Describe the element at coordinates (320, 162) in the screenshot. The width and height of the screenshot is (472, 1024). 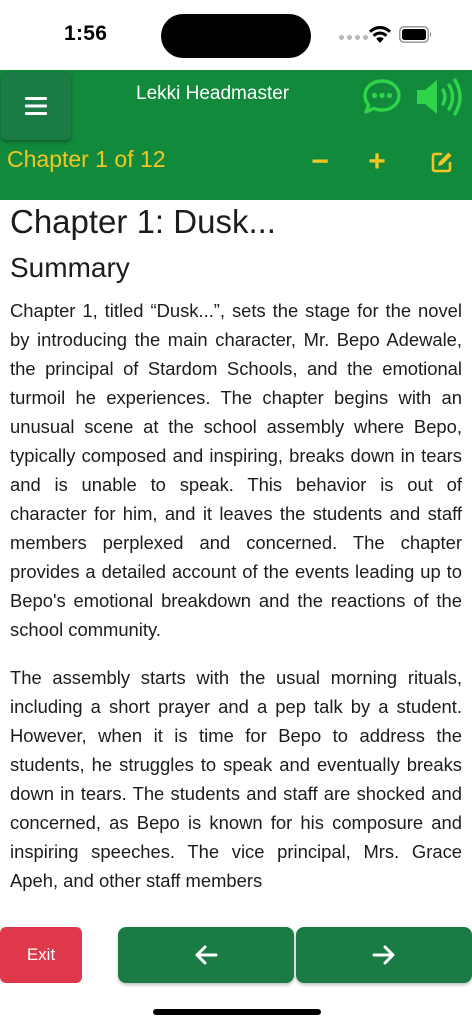
I see `previous-chapter-minus-button: −` at that location.